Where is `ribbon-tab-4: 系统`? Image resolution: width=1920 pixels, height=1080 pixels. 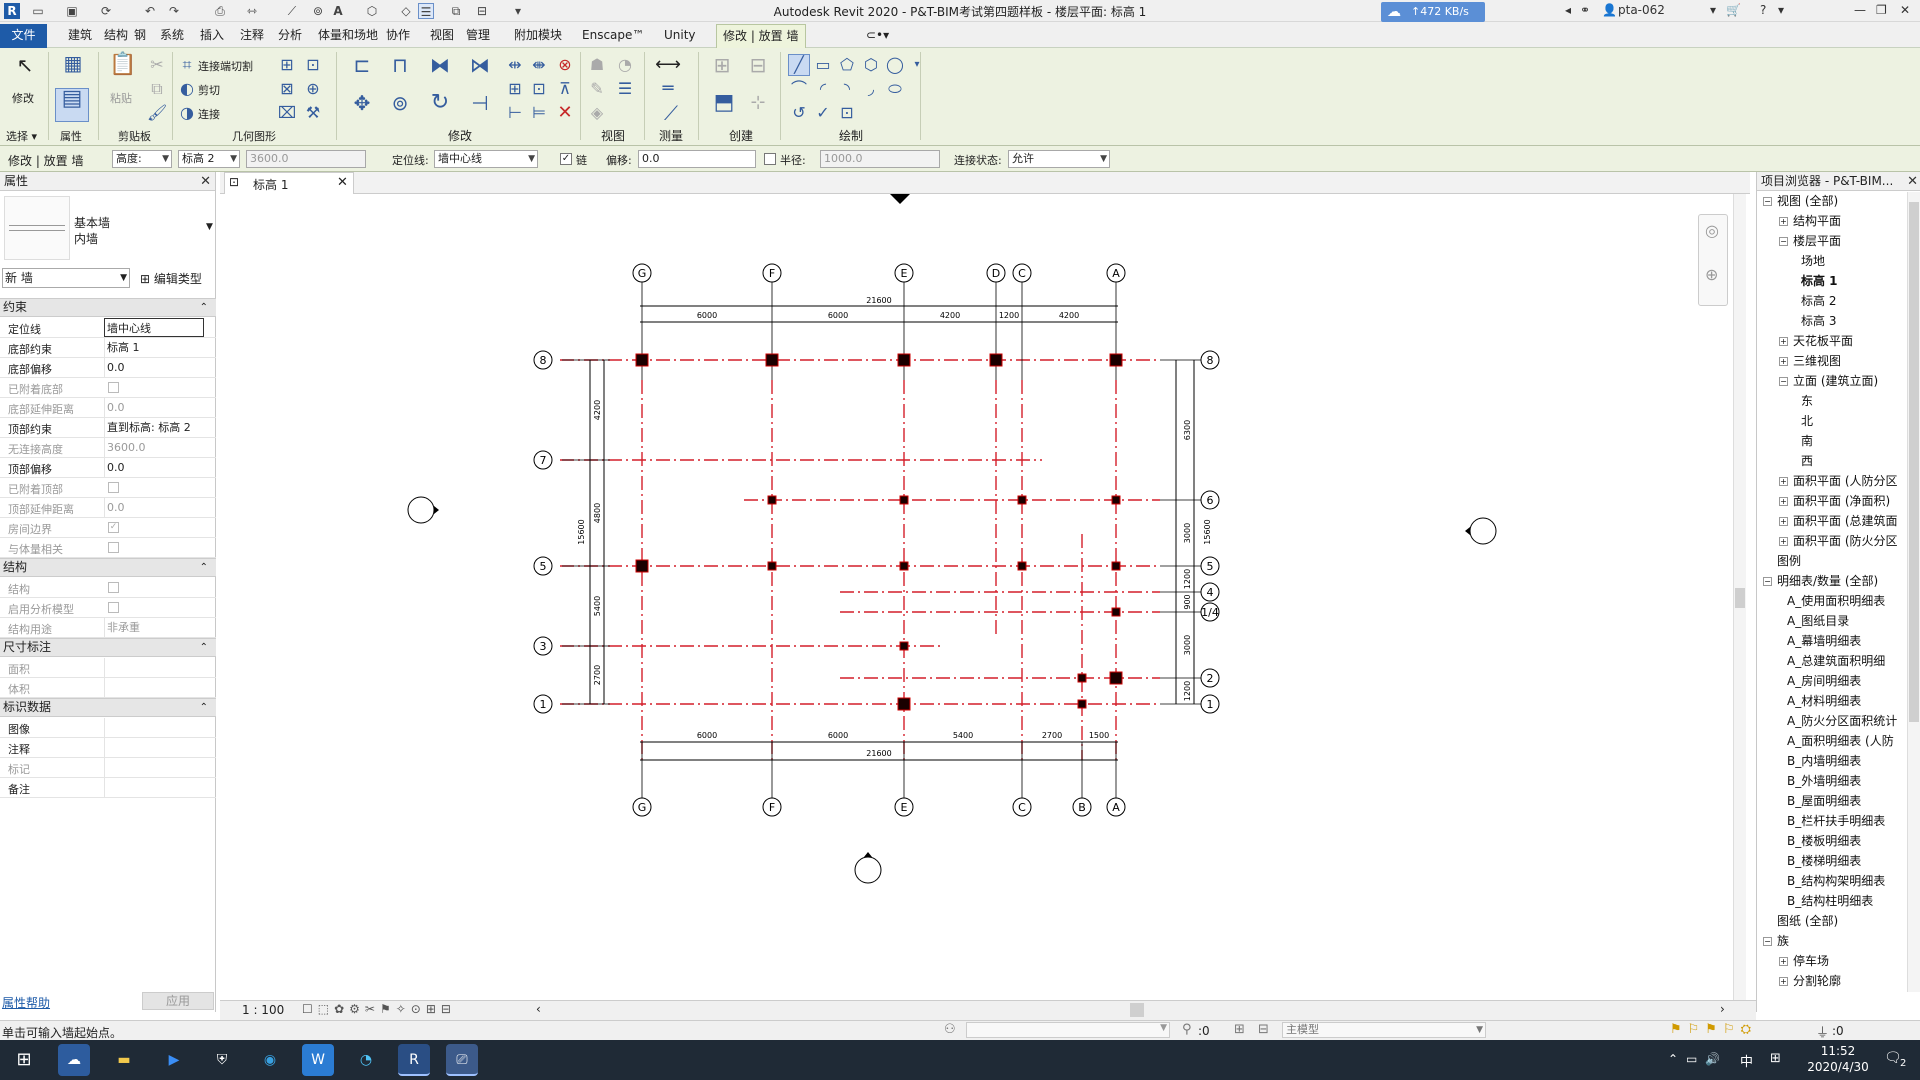 ribbon-tab-4: 系统 is located at coordinates (172, 37).